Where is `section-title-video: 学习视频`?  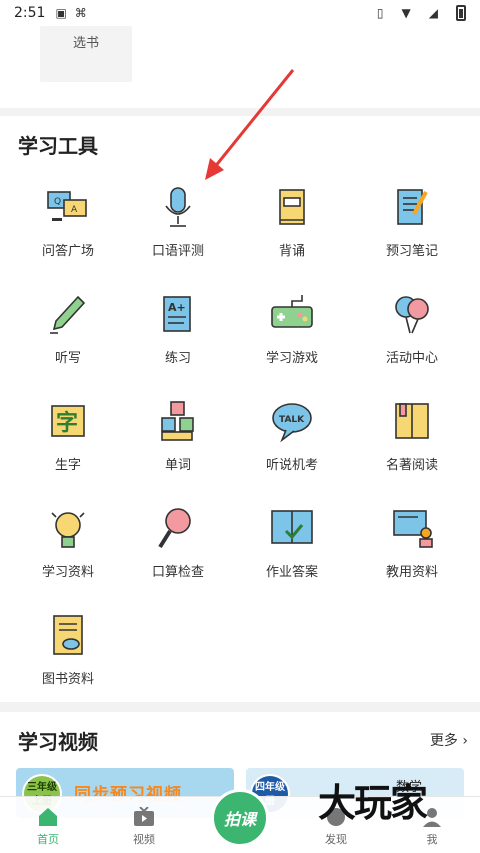
section-title-video: 学习视频 is located at coordinates (58, 742).